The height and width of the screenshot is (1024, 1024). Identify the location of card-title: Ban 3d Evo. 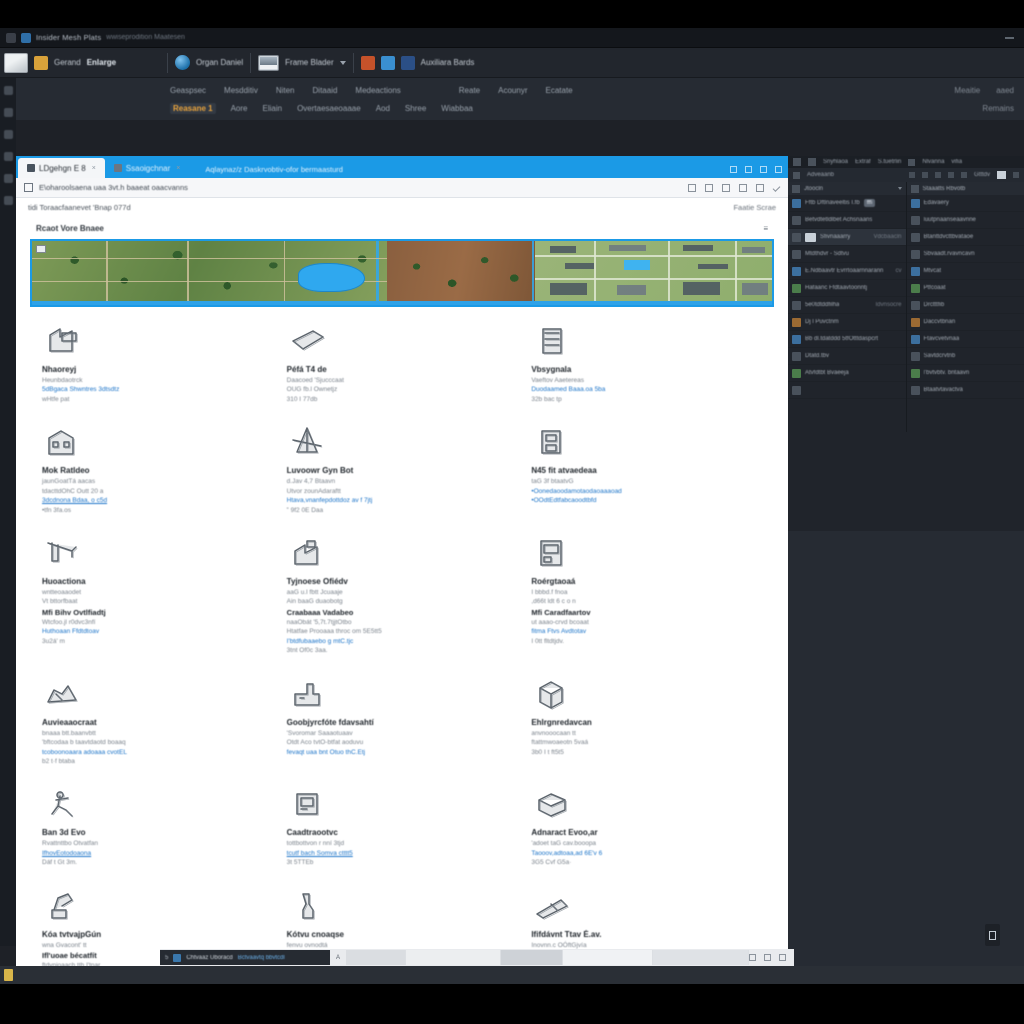
(159, 832).